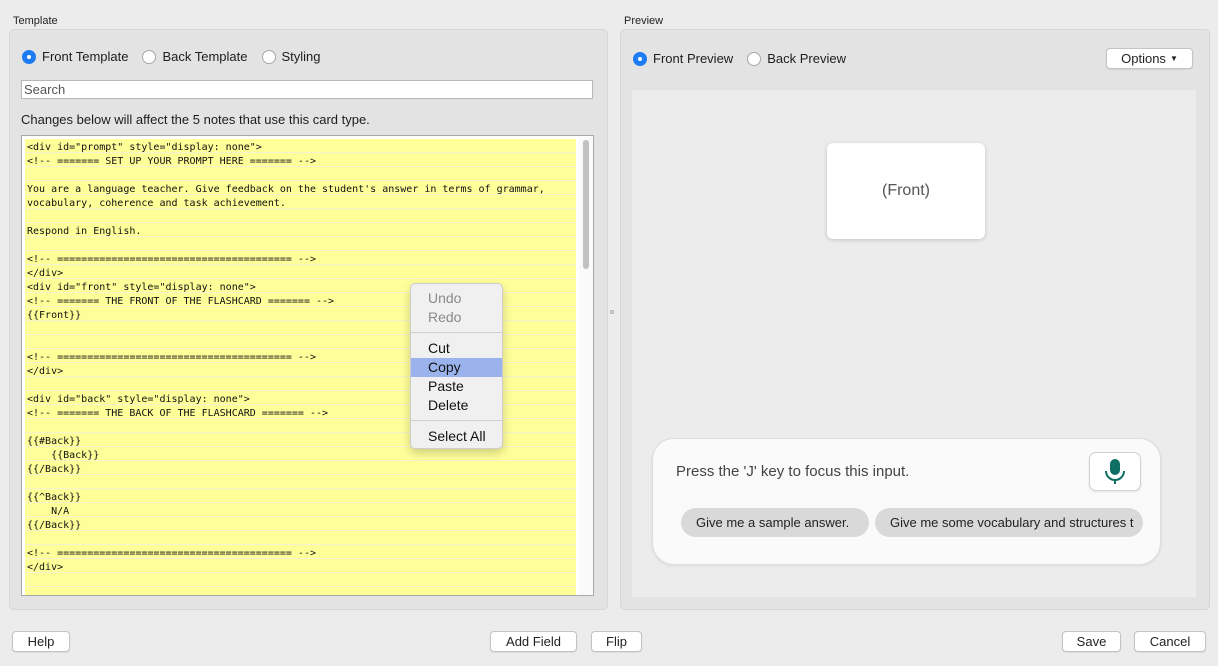  I want to click on flip-button: Flip, so click(616, 641).